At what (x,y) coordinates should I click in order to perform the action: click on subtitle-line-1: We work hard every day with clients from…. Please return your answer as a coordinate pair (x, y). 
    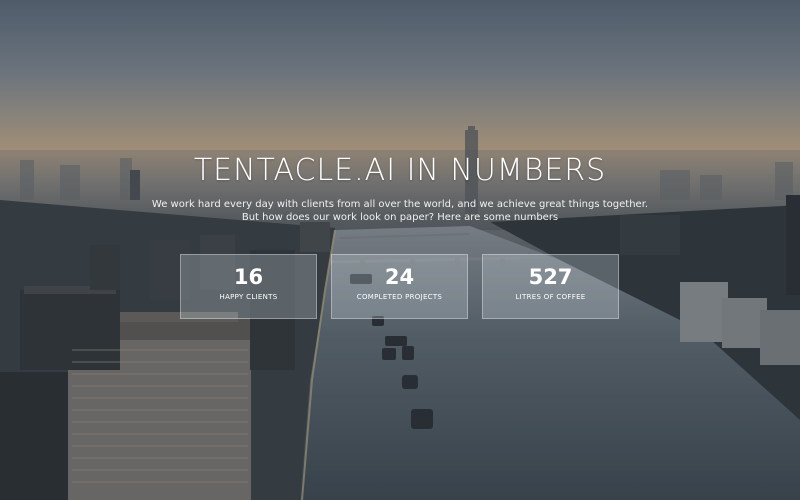
    Looking at the image, I should click on (400, 204).